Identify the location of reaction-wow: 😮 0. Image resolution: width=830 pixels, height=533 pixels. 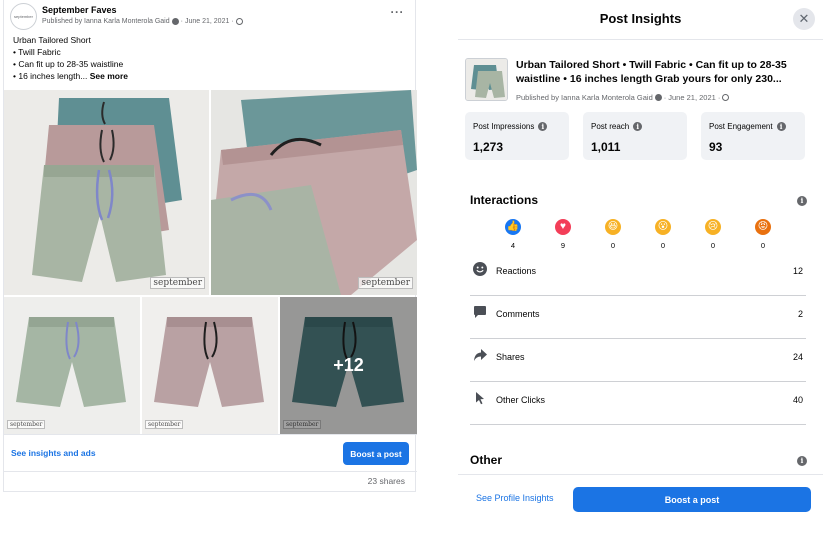
(663, 234).